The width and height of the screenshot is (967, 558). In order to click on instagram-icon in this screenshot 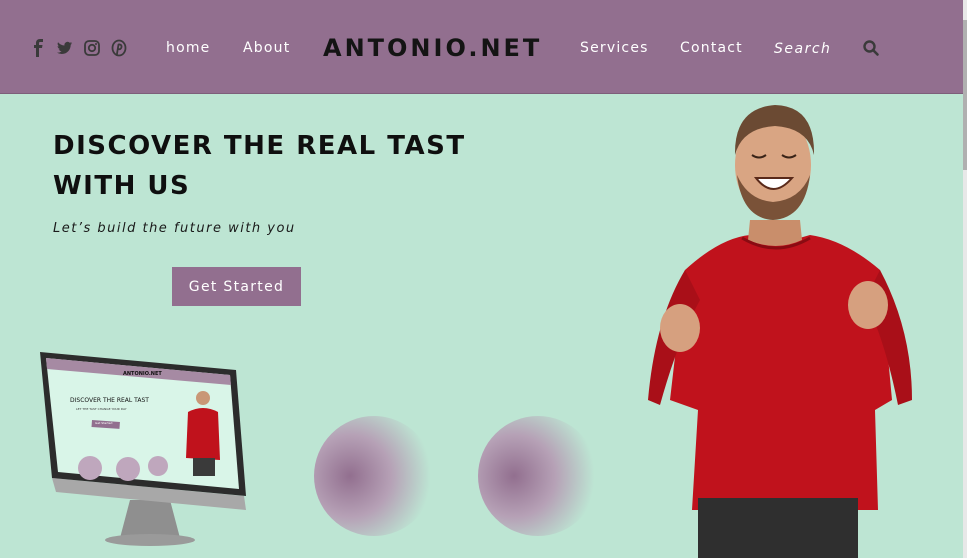, I will do `click(91, 48)`.